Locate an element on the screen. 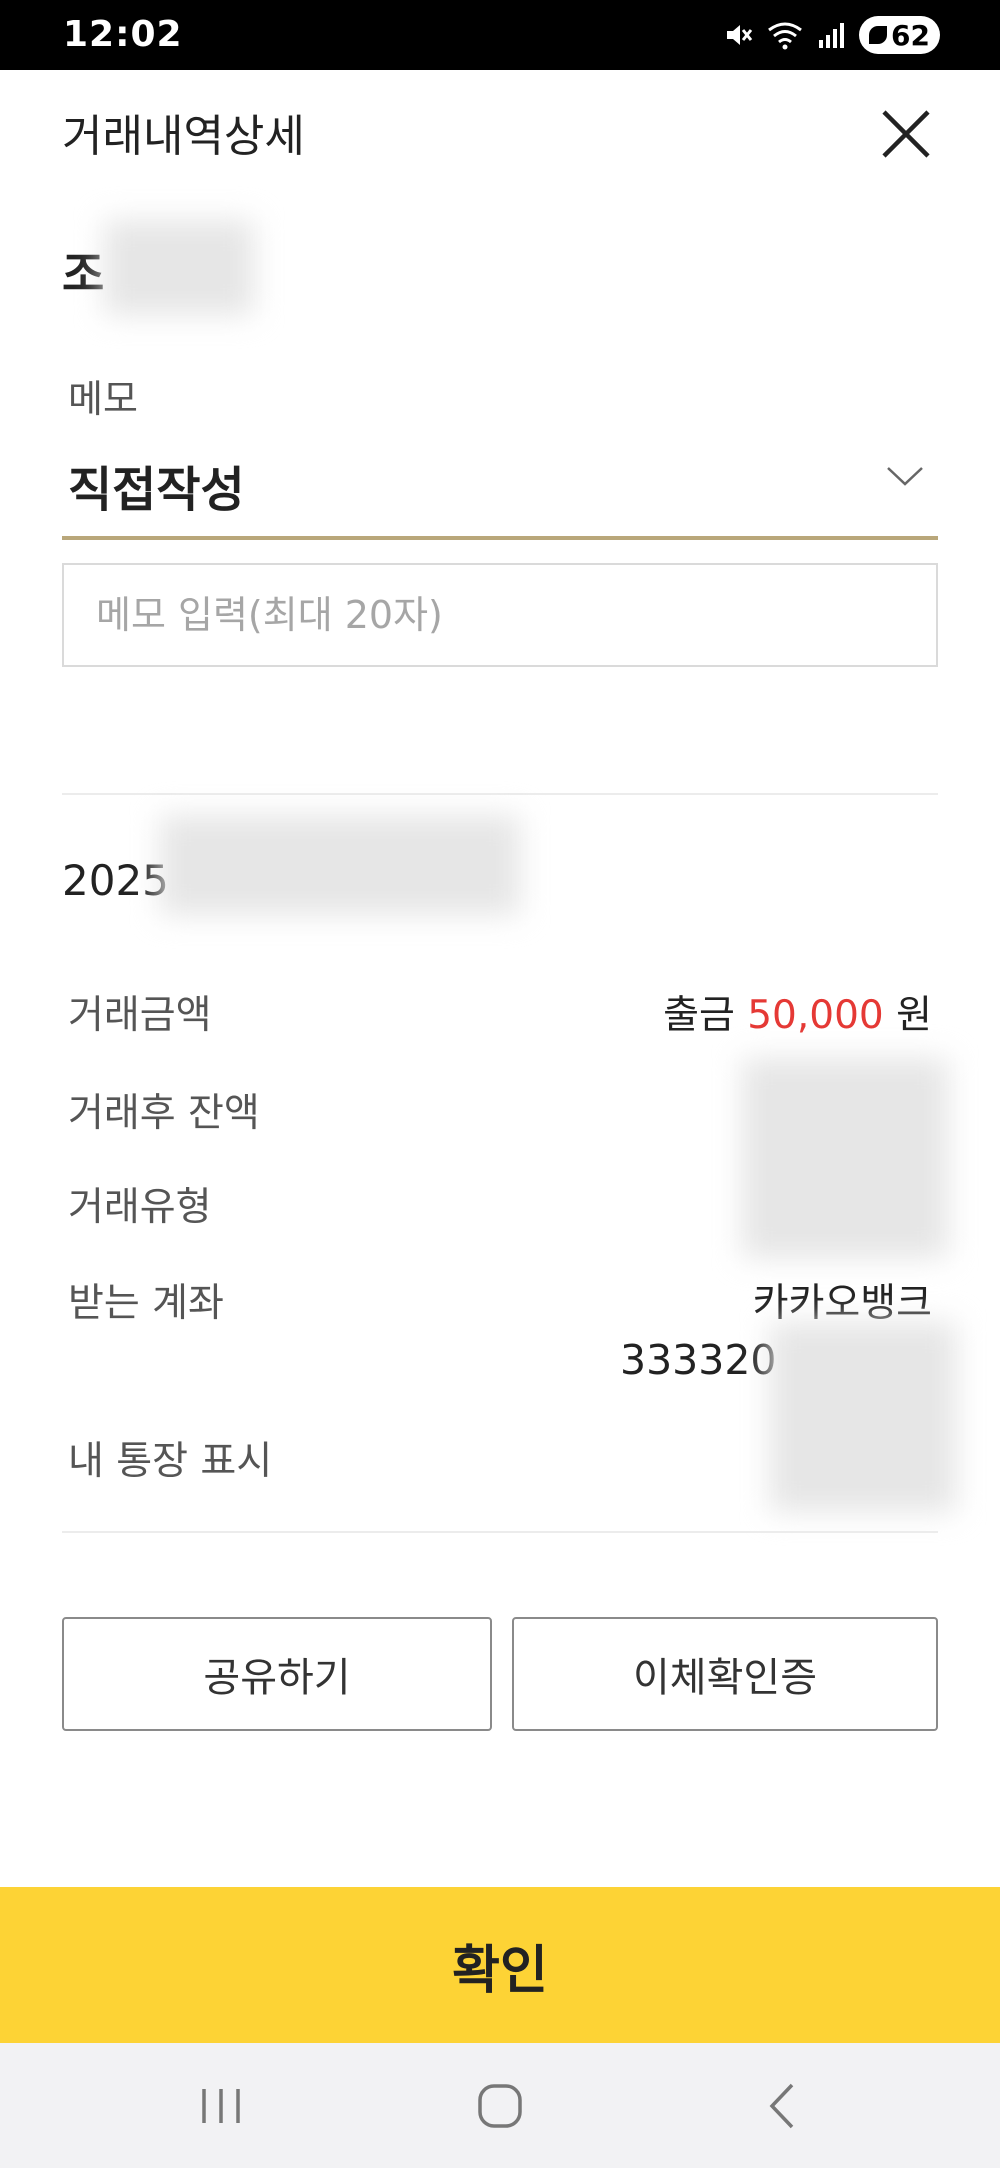  back-icon is located at coordinates (781, 2106).